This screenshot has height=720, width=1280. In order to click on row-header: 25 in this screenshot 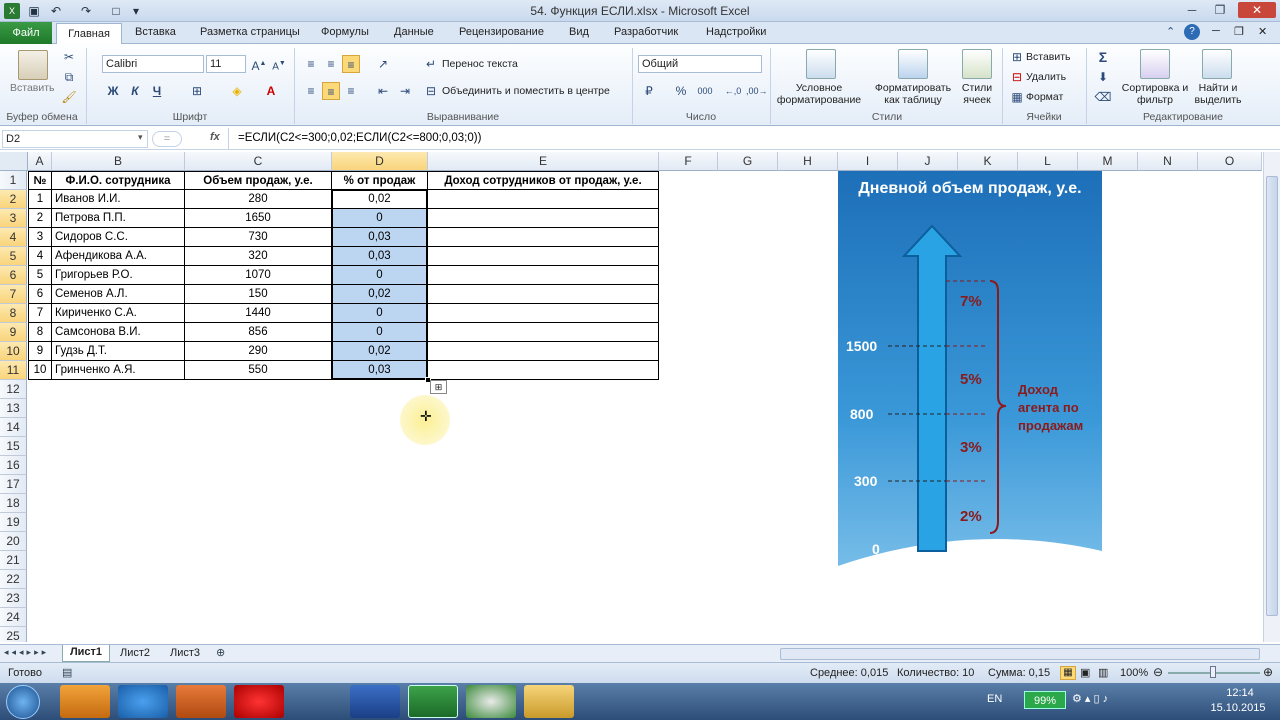, I will do `click(13, 634)`.